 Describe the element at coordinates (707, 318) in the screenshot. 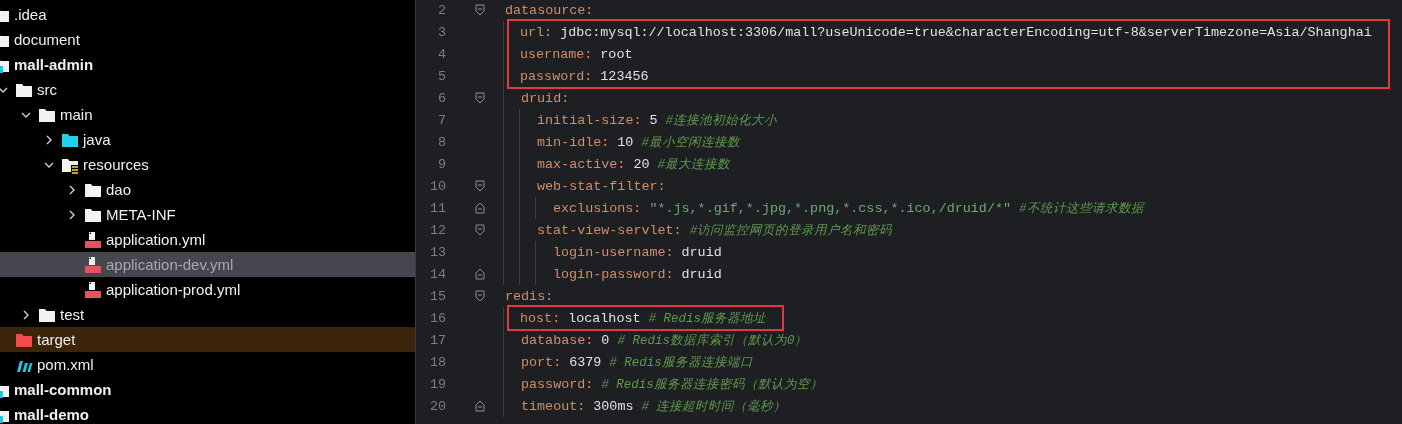

I see `code-comment: # Redis服务器地址` at that location.